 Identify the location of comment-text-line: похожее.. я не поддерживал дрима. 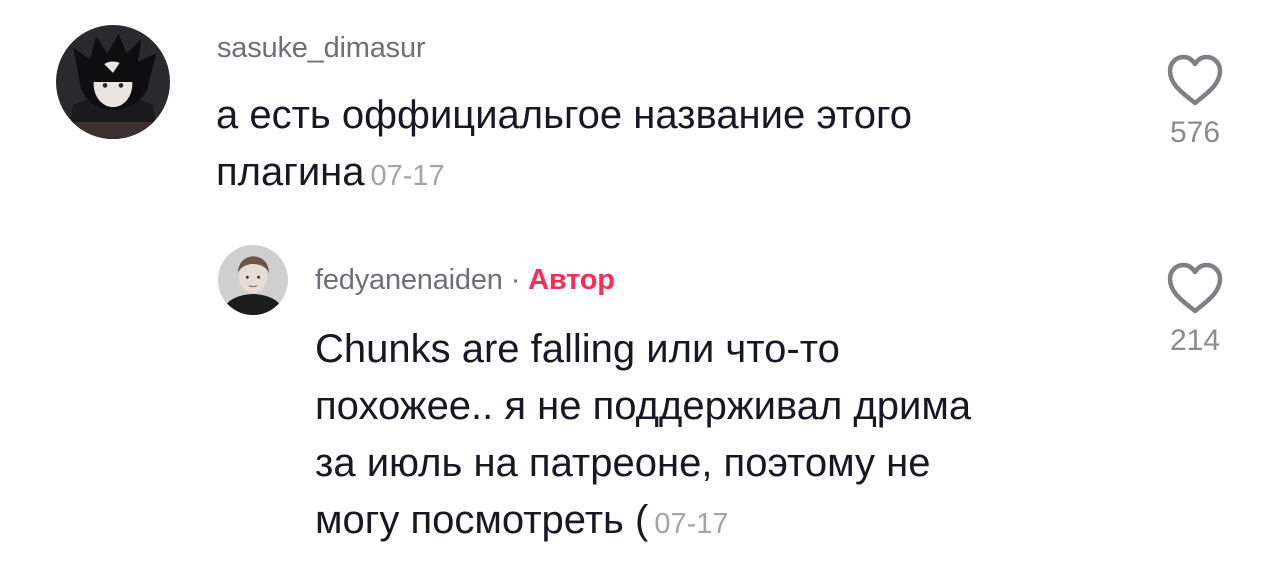
(643, 406).